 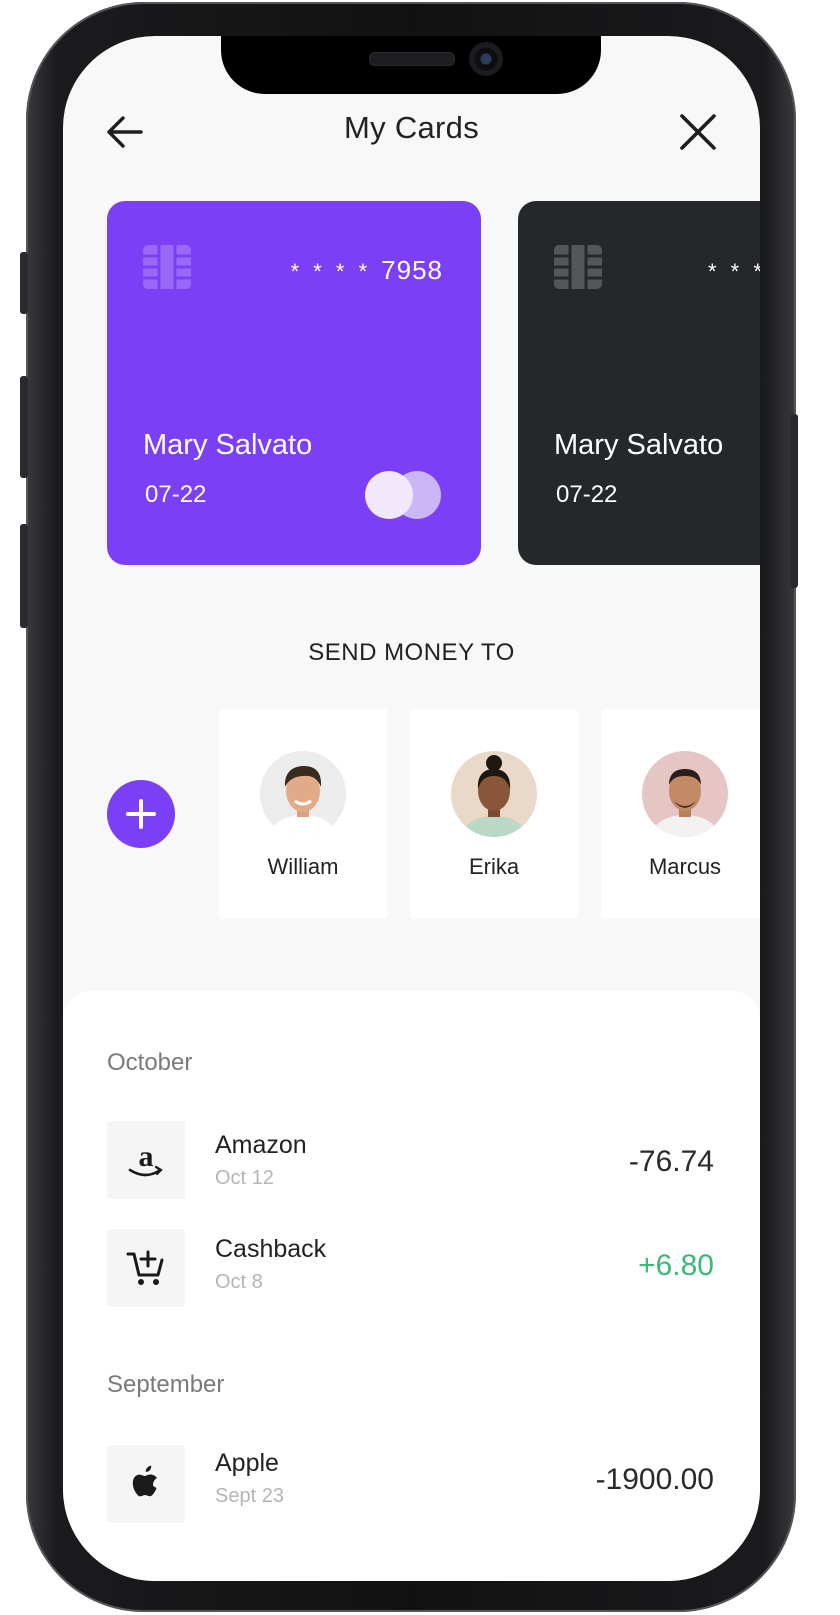 I want to click on amazon-icon: a, so click(x=146, y=1160).